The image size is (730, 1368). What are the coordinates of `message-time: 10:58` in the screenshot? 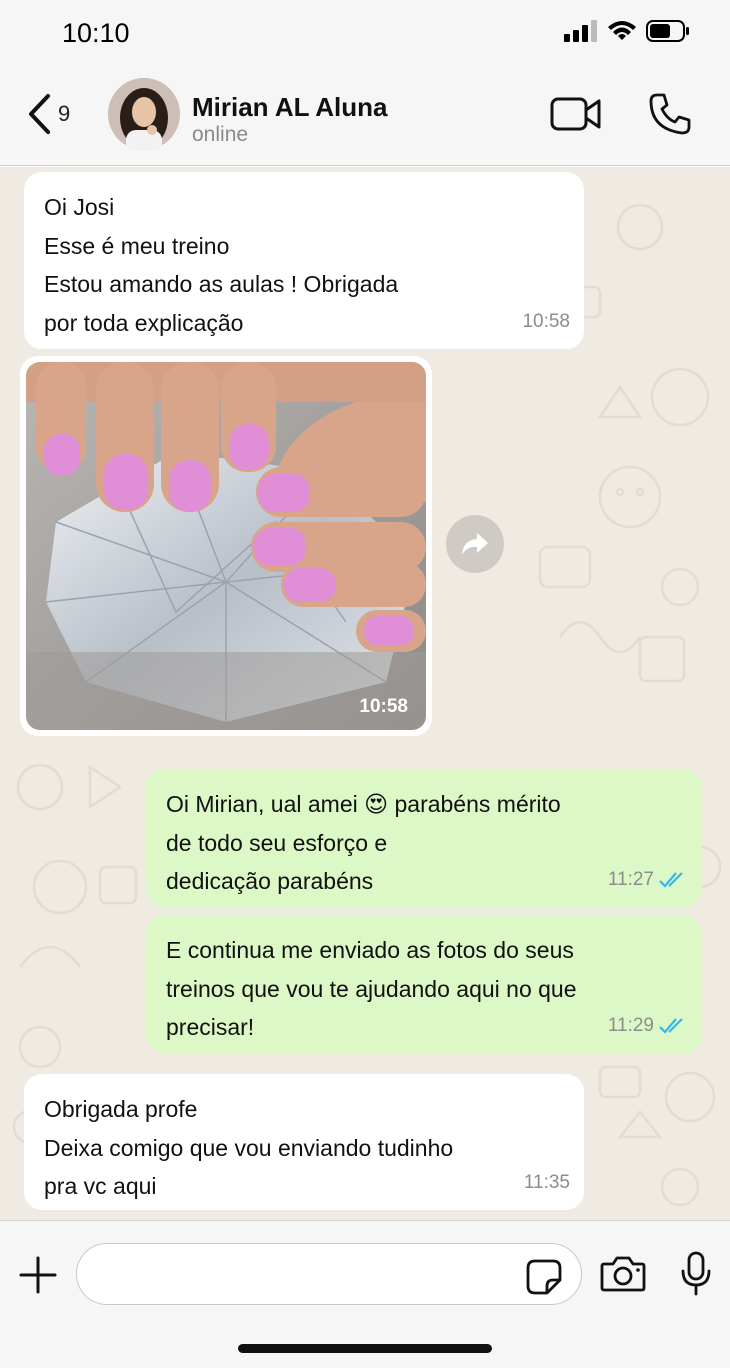 It's located at (546, 321).